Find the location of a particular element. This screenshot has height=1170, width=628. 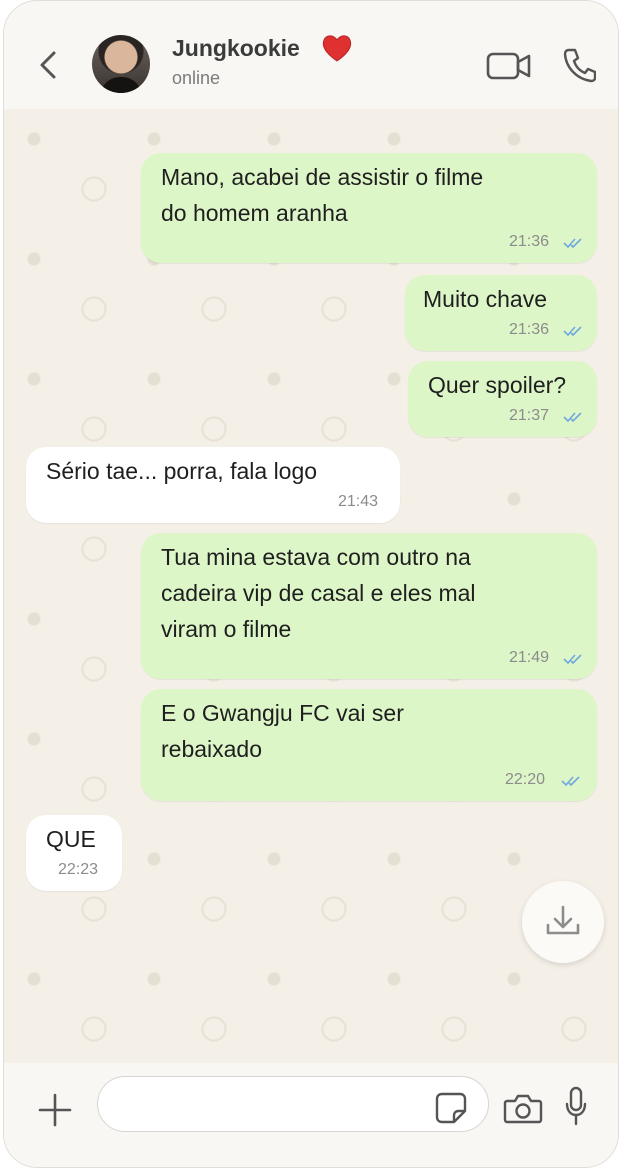

composer-bar is located at coordinates (311, 1115).